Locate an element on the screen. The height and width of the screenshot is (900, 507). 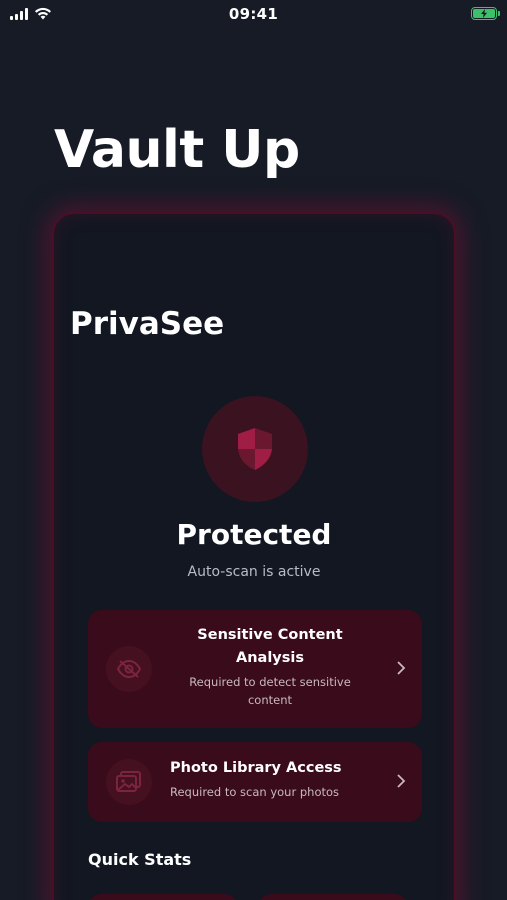
shield-icon is located at coordinates (255, 449).